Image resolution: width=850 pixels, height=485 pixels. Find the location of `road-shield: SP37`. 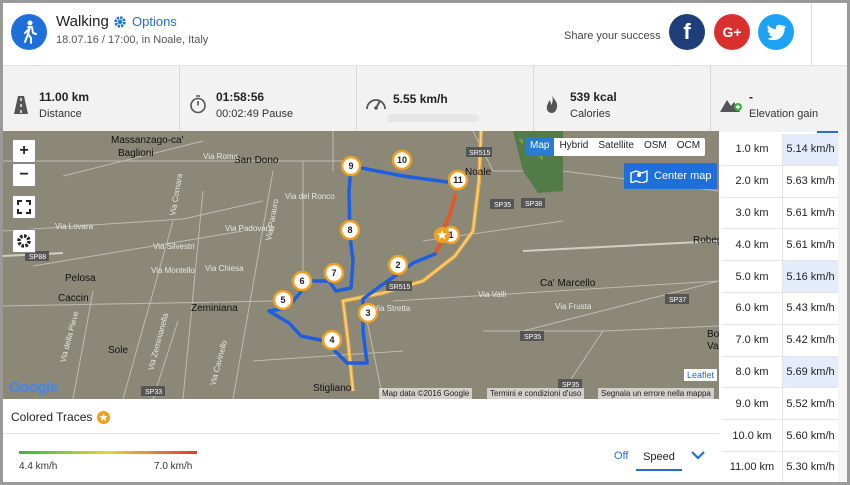

road-shield: SP37 is located at coordinates (677, 300).